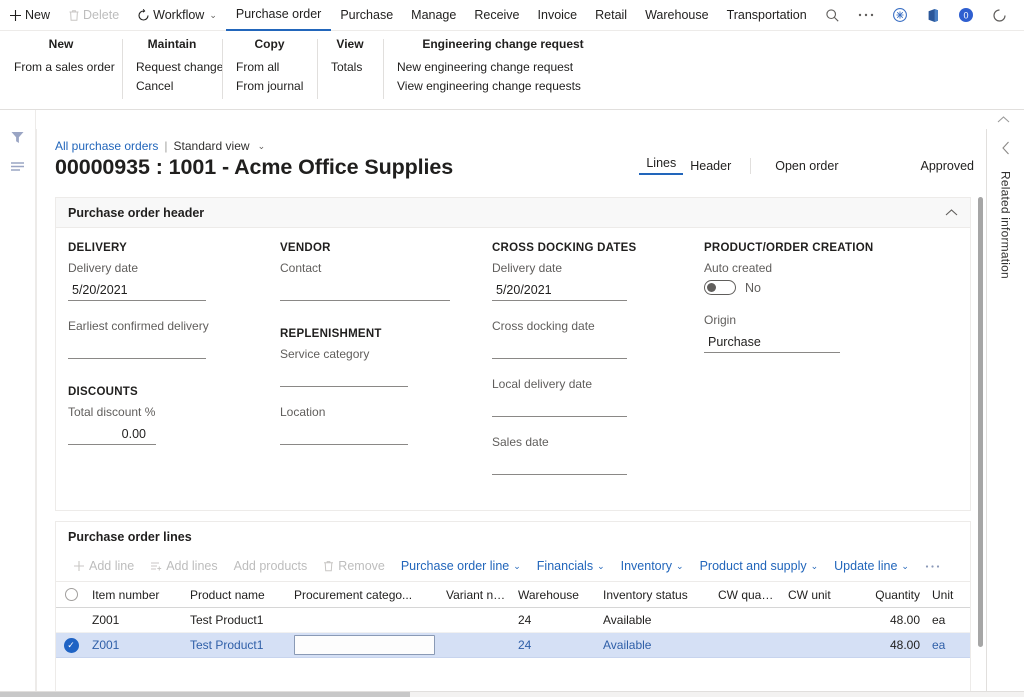  What do you see at coordinates (344, 376) in the screenshot?
I see `field-service-category-input` at bounding box center [344, 376].